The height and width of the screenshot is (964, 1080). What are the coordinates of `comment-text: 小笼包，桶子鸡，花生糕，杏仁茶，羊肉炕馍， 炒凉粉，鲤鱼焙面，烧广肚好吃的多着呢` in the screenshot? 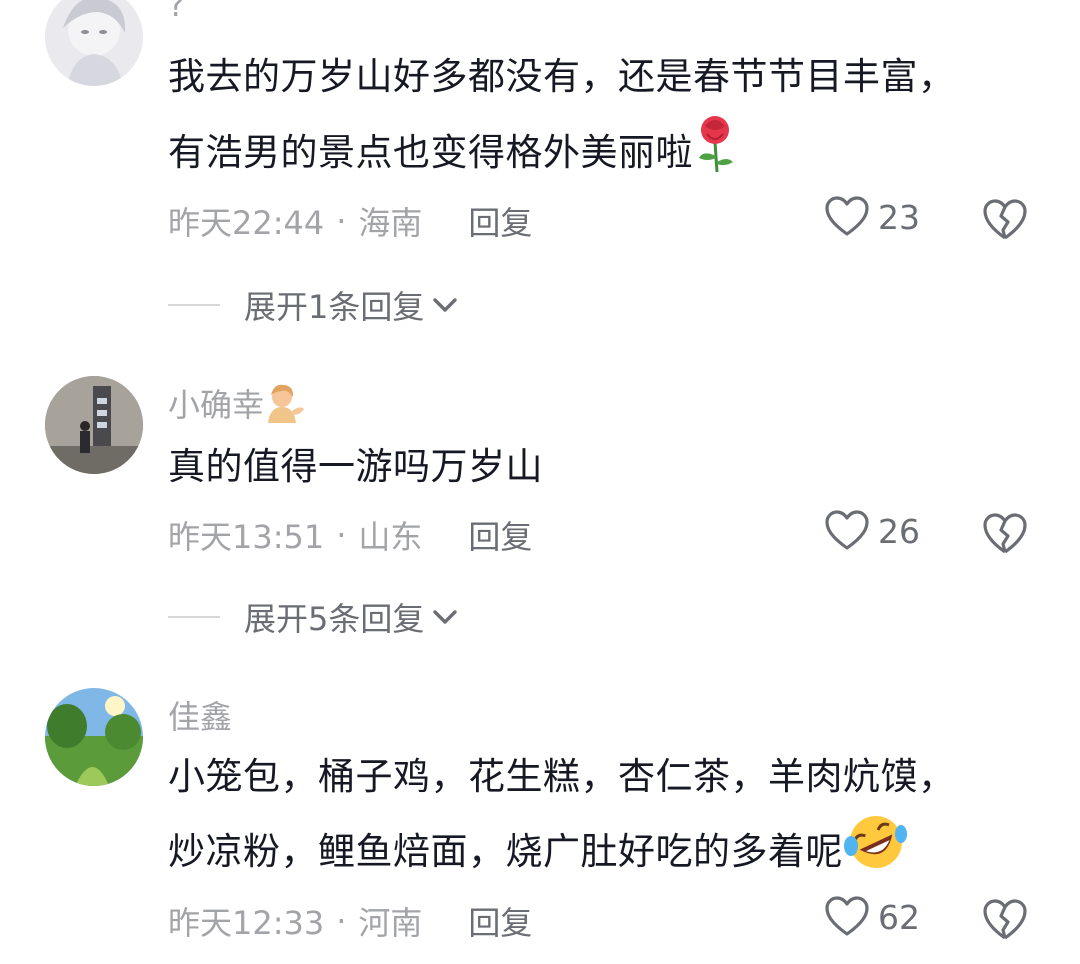 It's located at (598, 818).